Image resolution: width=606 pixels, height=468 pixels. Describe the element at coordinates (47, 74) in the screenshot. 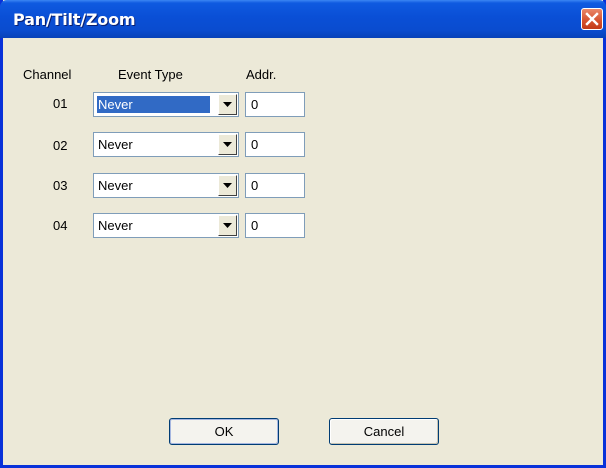

I see `channel-header: Channel` at that location.